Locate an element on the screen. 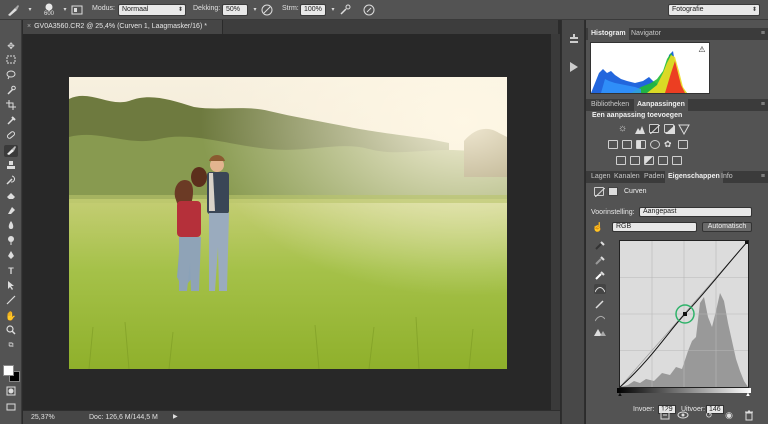 The image size is (768, 424). curves-adjustment-icon is located at coordinates (655, 129).